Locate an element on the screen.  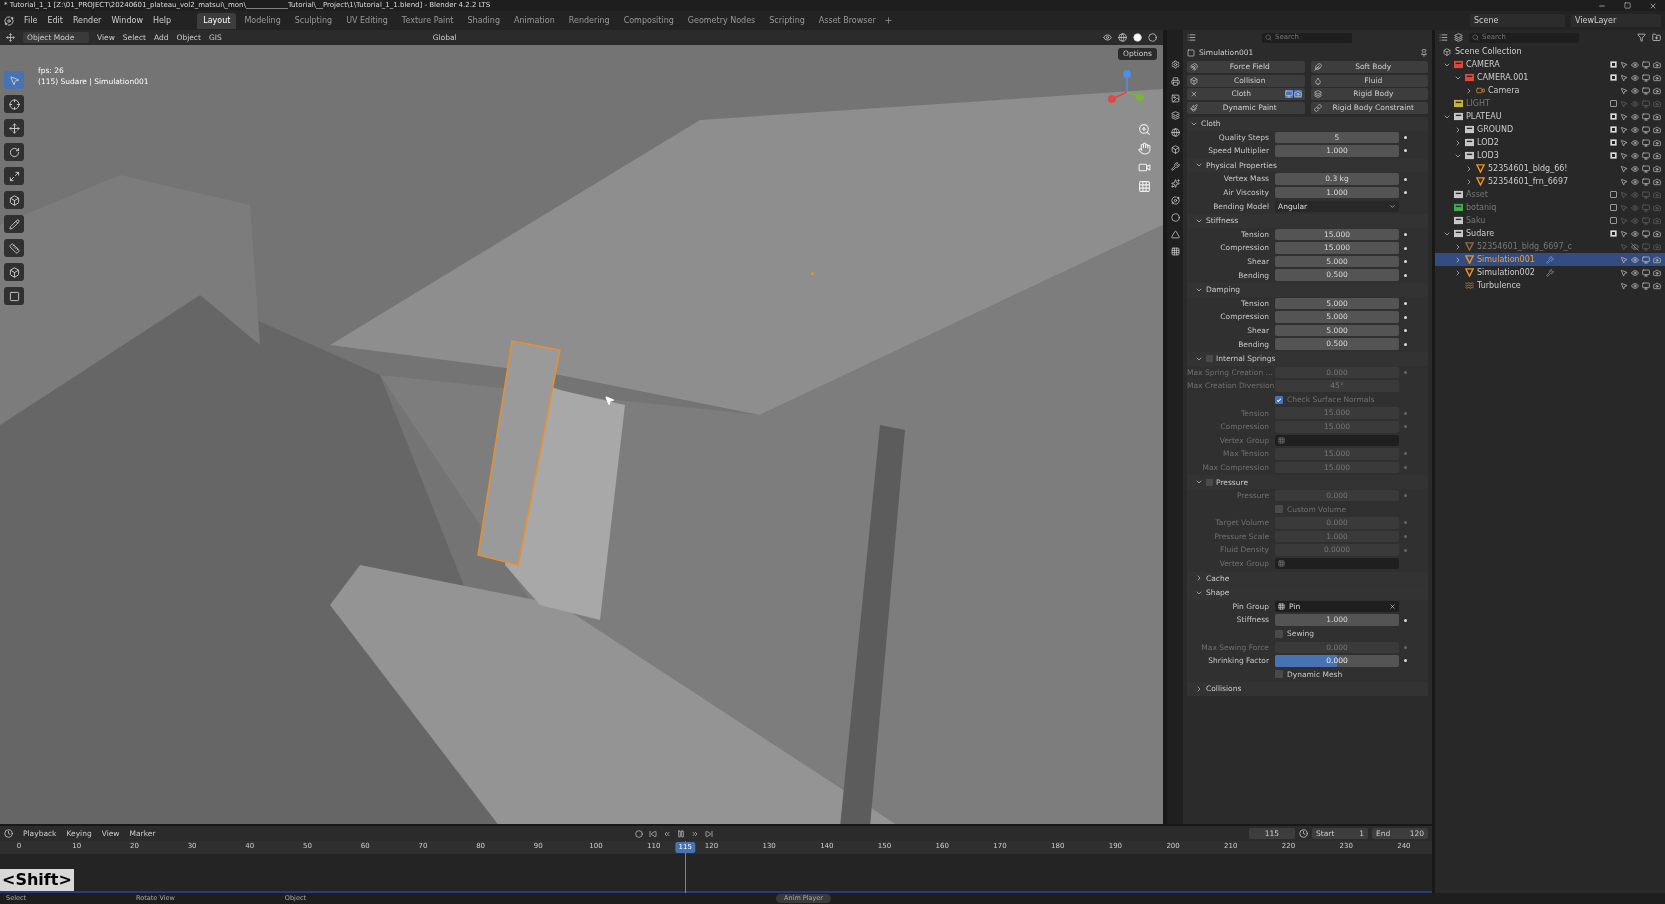
outliner-row: PLATEAU is located at coordinates (1550, 116).